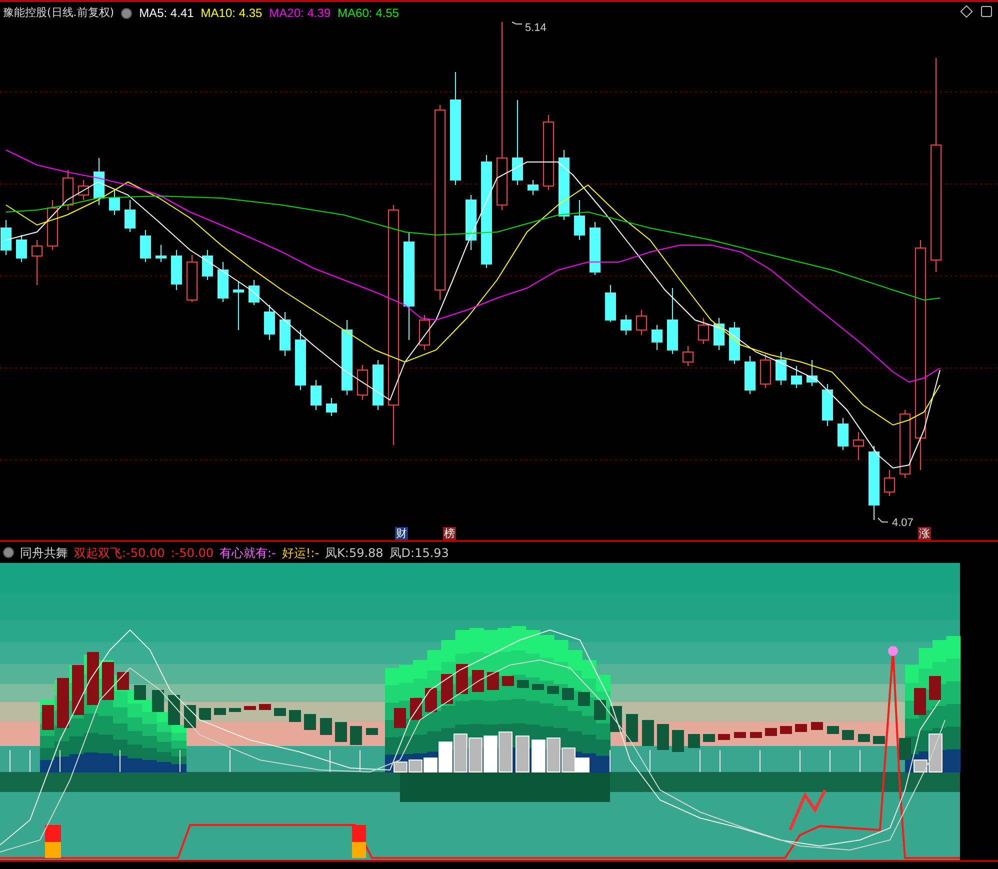 Image resolution: width=998 pixels, height=869 pixels. What do you see at coordinates (924, 533) in the screenshot?
I see `event-marker: 涨` at bounding box center [924, 533].